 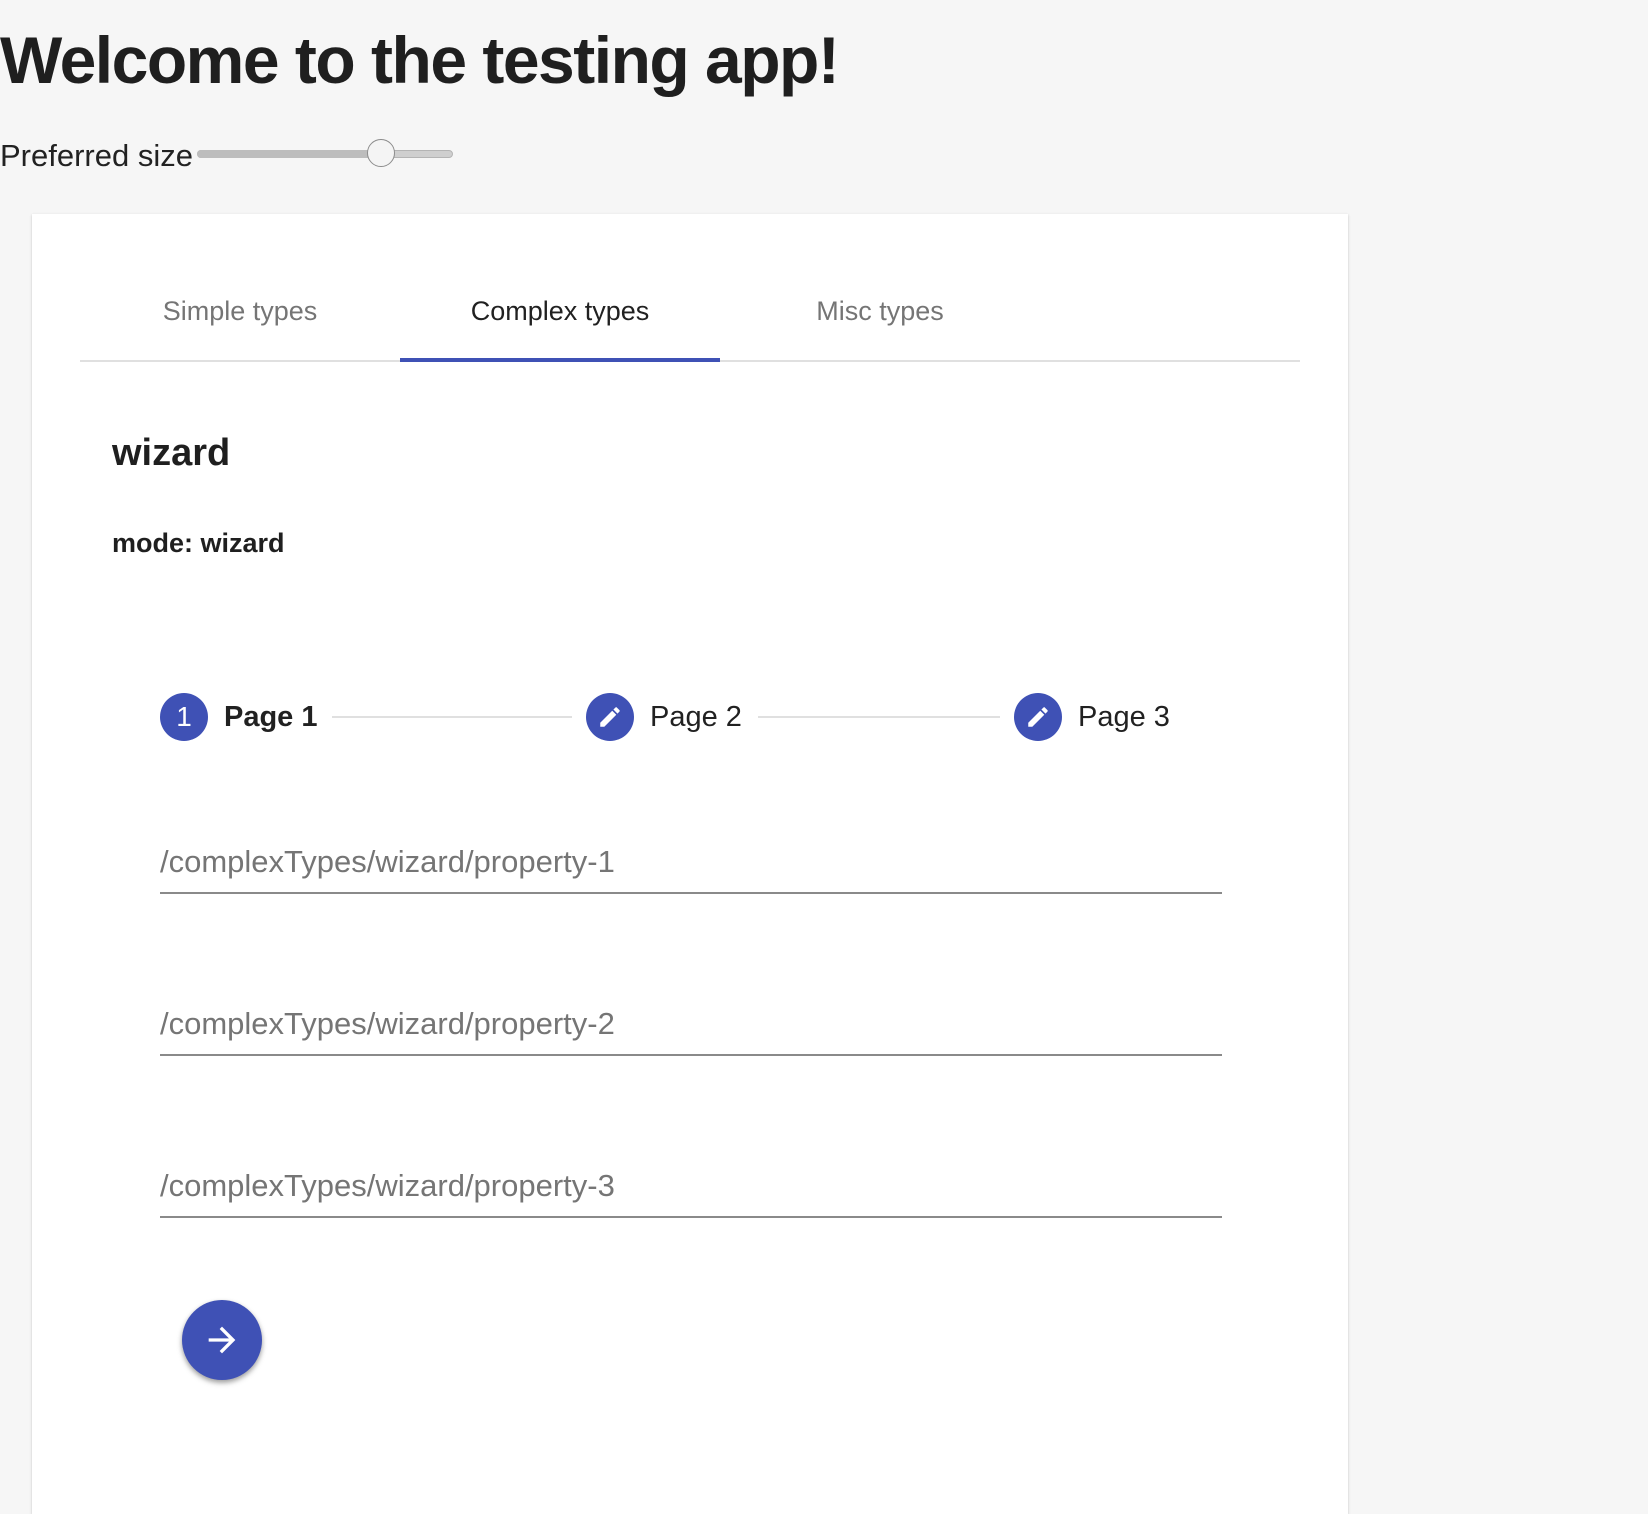 I want to click on preferred-size-label: Preferred size, so click(x=96, y=155).